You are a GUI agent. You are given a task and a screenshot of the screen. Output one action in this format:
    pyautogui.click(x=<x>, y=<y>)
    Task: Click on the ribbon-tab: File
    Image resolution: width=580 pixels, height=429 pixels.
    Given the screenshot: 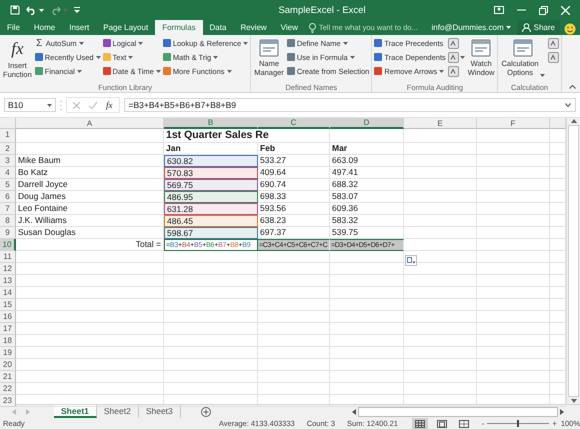 What is the action you would take?
    pyautogui.click(x=13, y=27)
    